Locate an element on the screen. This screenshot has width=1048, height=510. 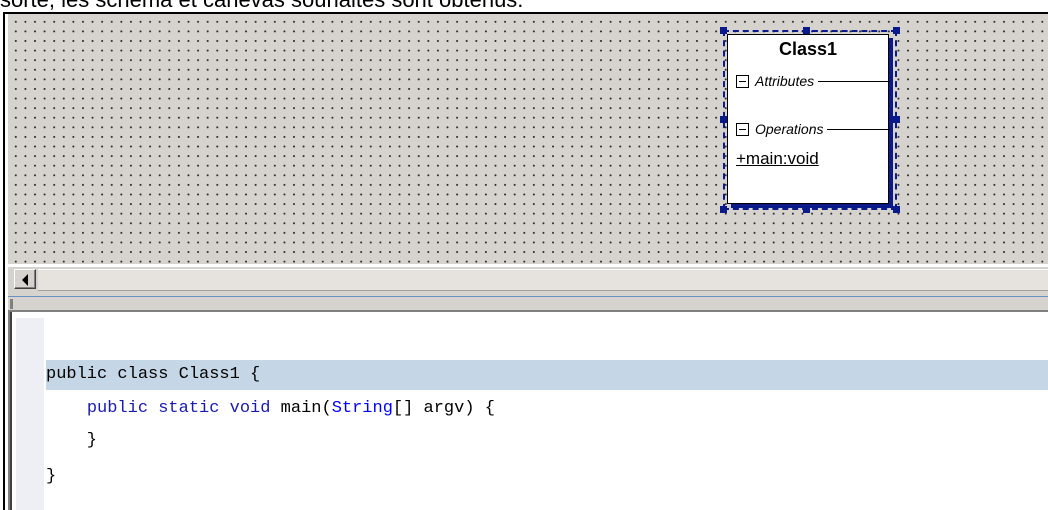
code-line-4: } is located at coordinates (547, 477).